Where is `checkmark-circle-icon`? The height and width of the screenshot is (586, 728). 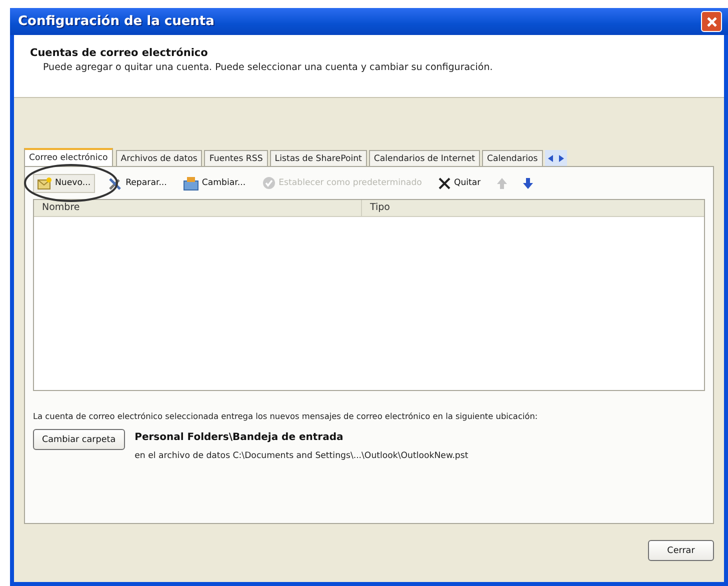
checkmark-circle-icon is located at coordinates (269, 183).